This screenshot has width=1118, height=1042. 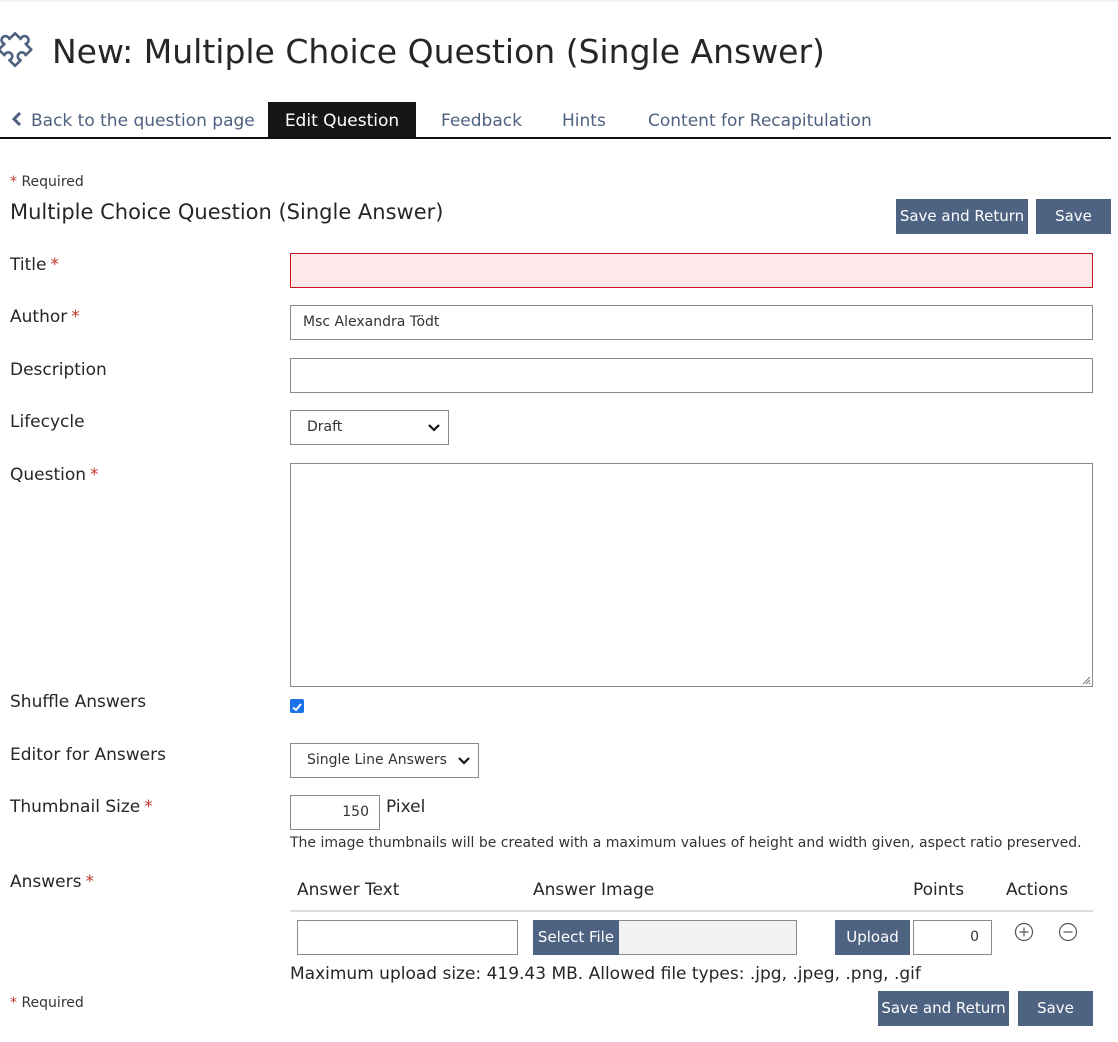 What do you see at coordinates (939, 890) in the screenshot?
I see `column-header-points: Points` at bounding box center [939, 890].